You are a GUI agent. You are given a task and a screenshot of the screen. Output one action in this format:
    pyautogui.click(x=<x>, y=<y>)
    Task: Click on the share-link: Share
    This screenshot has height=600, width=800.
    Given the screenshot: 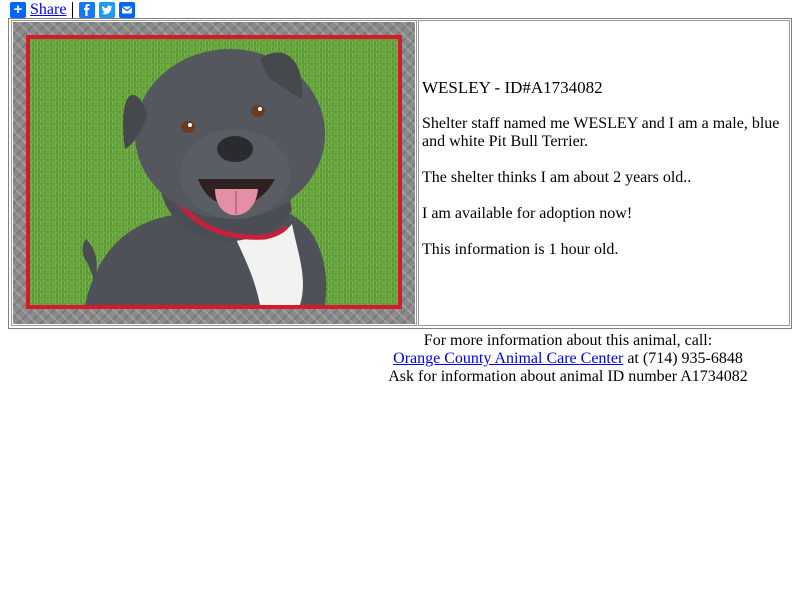 What is the action you would take?
    pyautogui.click(x=48, y=10)
    